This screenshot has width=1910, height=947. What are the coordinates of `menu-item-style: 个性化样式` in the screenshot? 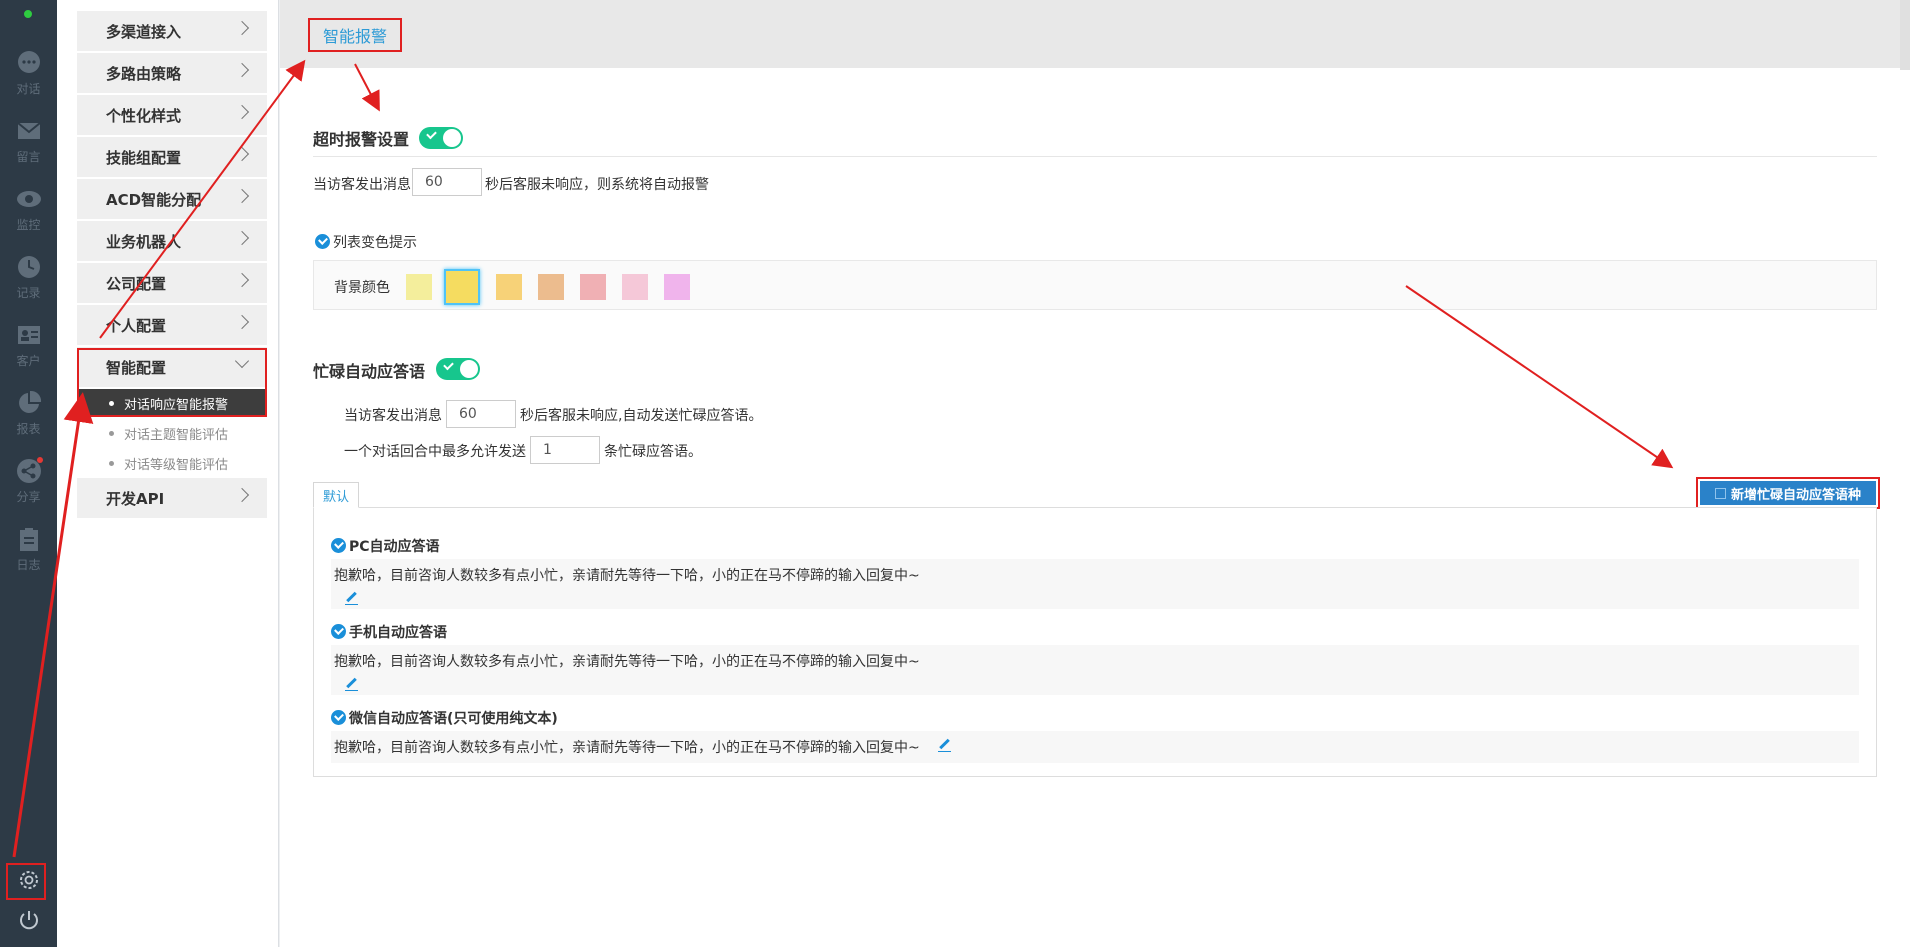 It's located at (172, 115).